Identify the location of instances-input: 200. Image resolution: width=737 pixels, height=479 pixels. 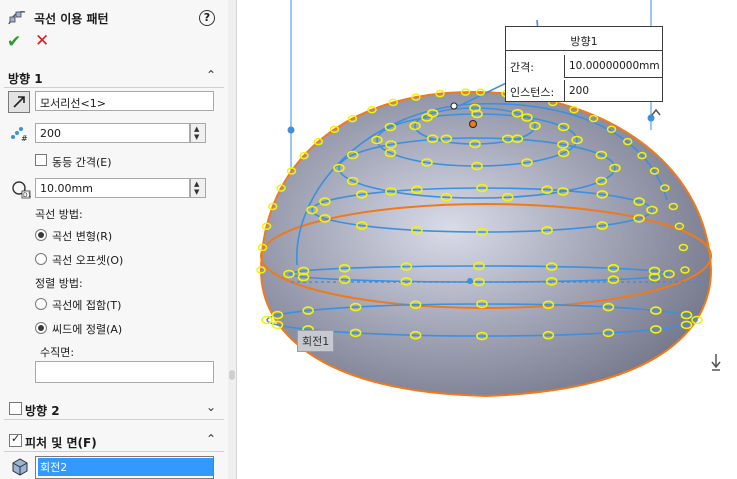
(112, 133).